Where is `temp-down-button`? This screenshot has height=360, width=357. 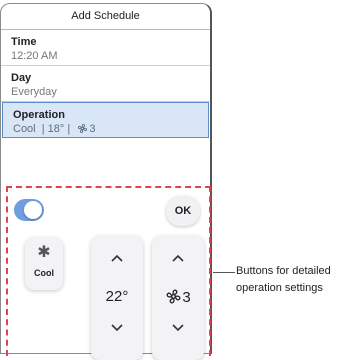
temp-down-button is located at coordinates (117, 328).